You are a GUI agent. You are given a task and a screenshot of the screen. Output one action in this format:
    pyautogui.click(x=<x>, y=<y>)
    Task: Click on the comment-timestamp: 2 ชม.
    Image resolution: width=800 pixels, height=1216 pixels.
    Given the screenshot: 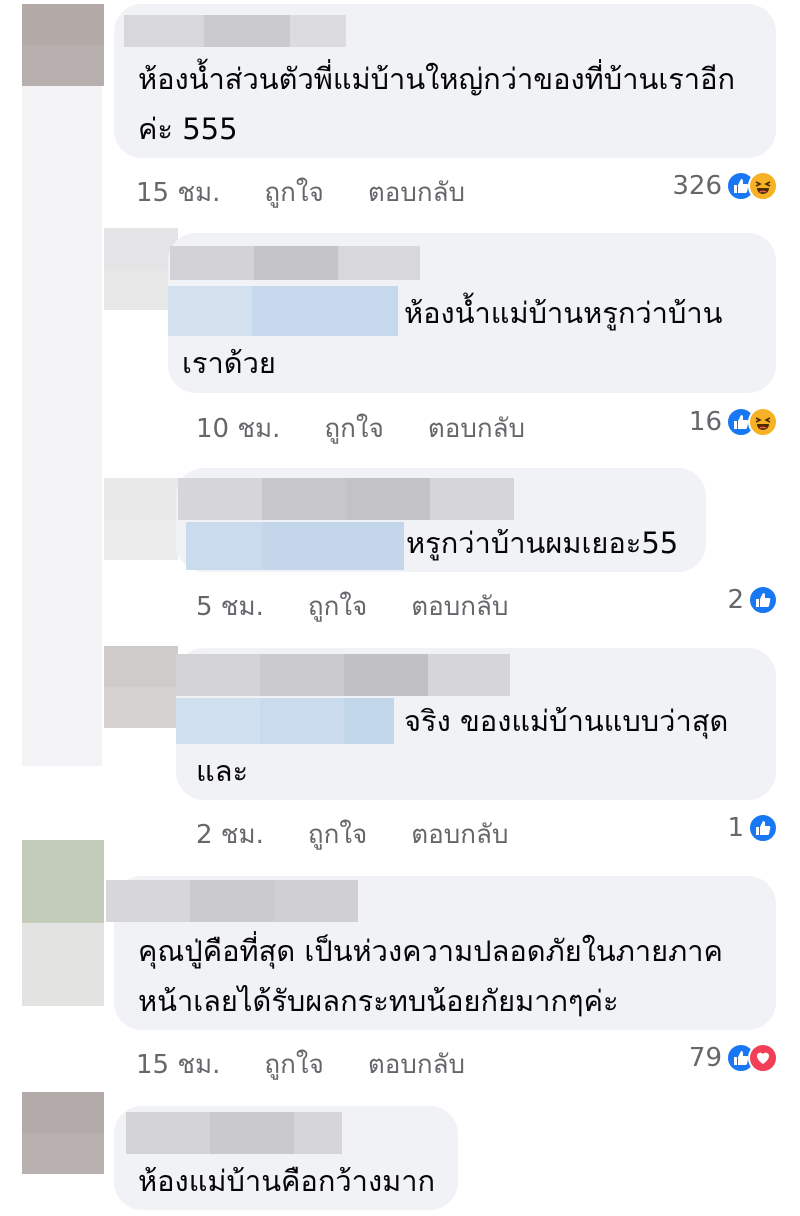 What is the action you would take?
    pyautogui.click(x=230, y=834)
    